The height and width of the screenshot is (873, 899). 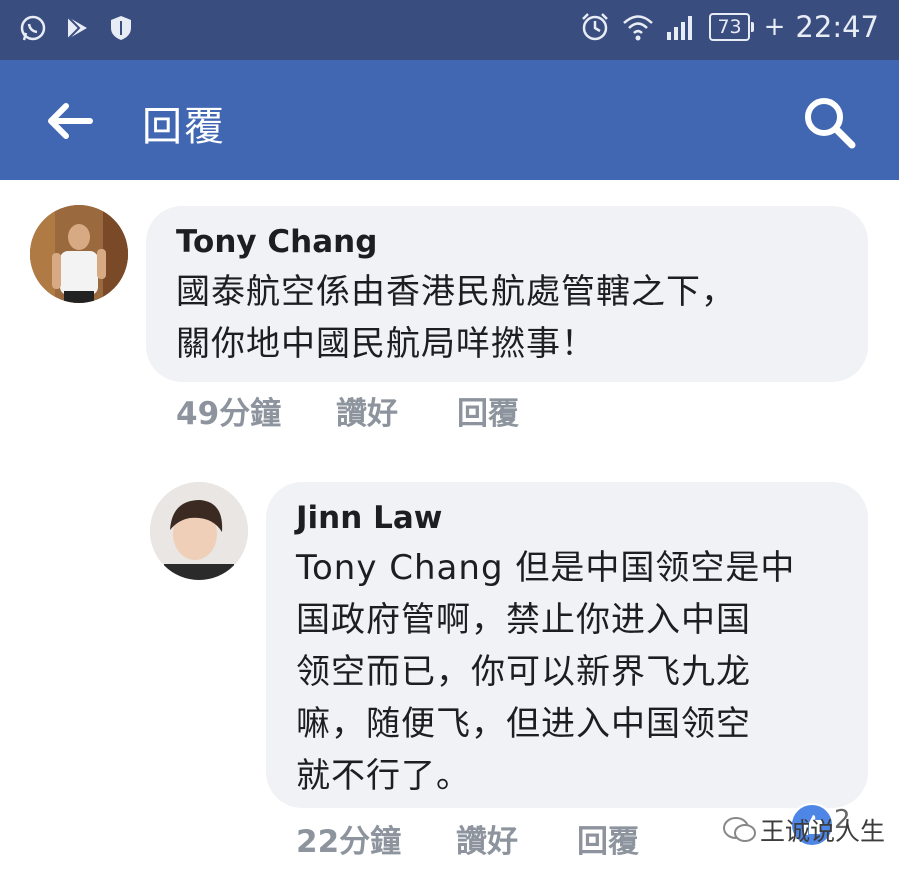 I want to click on shield-icon, so click(x=121, y=28).